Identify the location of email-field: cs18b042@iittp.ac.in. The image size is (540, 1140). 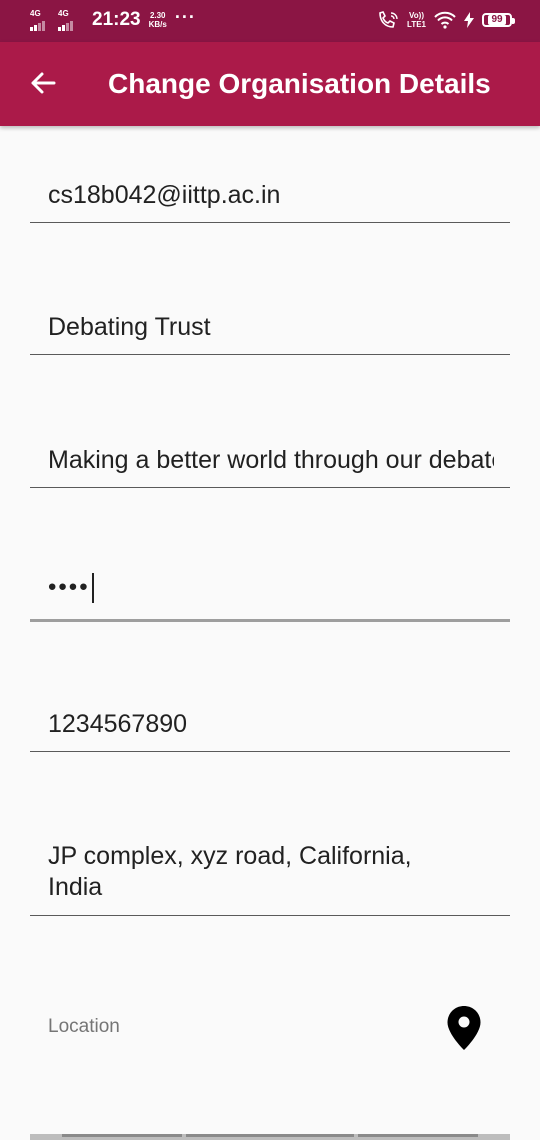
(270, 195).